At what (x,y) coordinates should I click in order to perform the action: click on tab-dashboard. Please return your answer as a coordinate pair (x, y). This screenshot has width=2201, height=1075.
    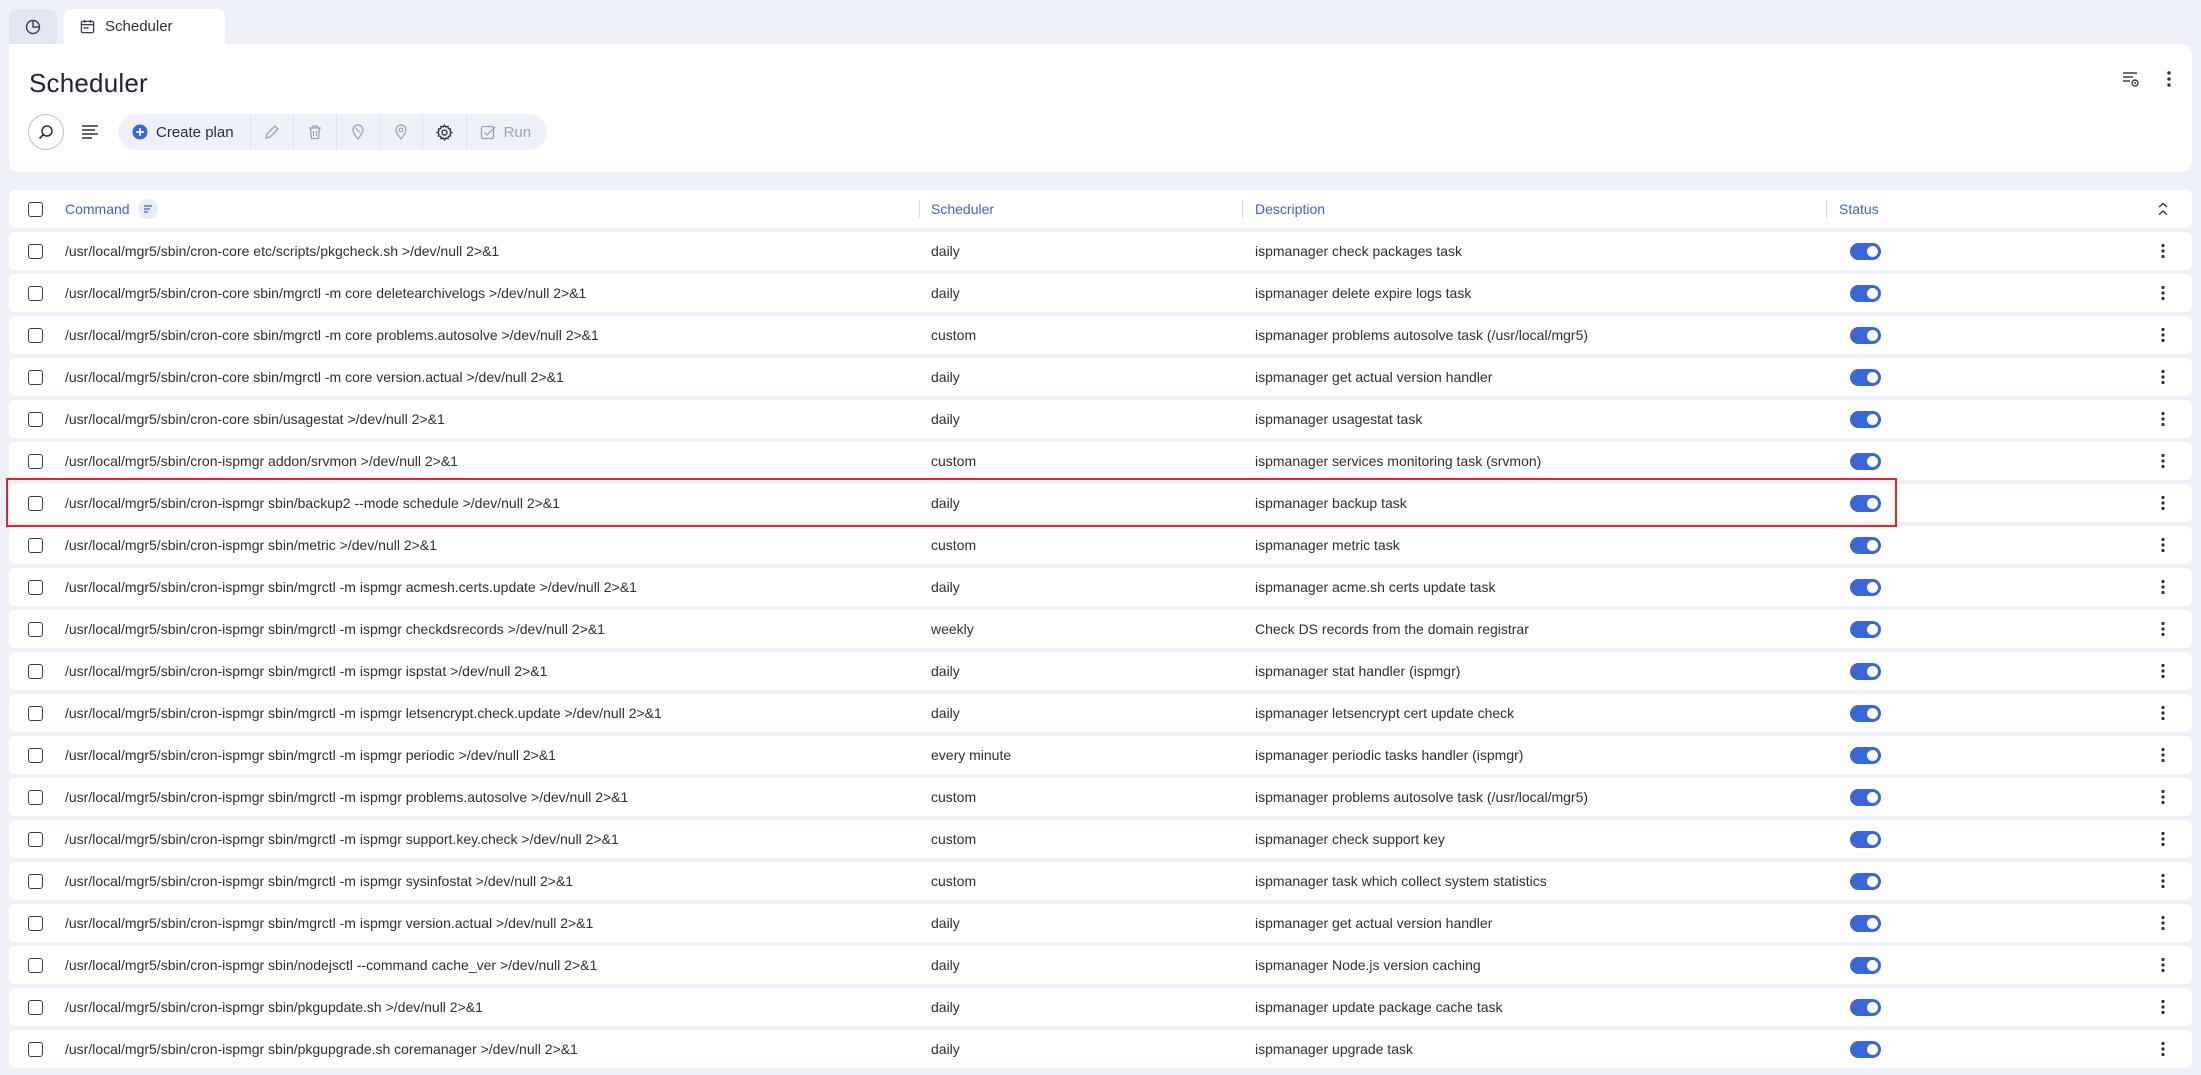
    Looking at the image, I should click on (33, 26).